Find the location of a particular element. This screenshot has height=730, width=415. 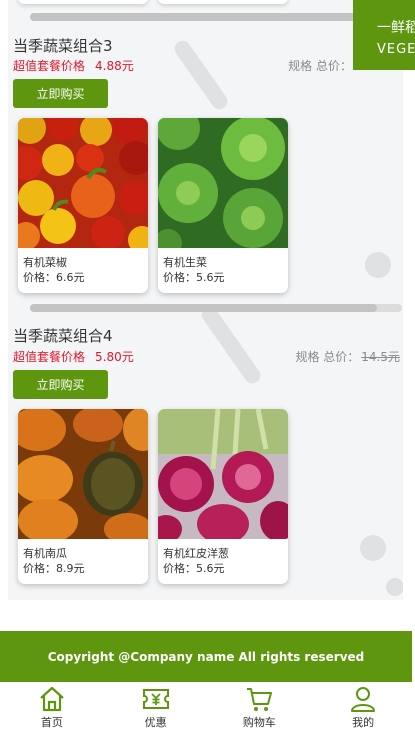

tab-profile: 我的 is located at coordinates (363, 706).